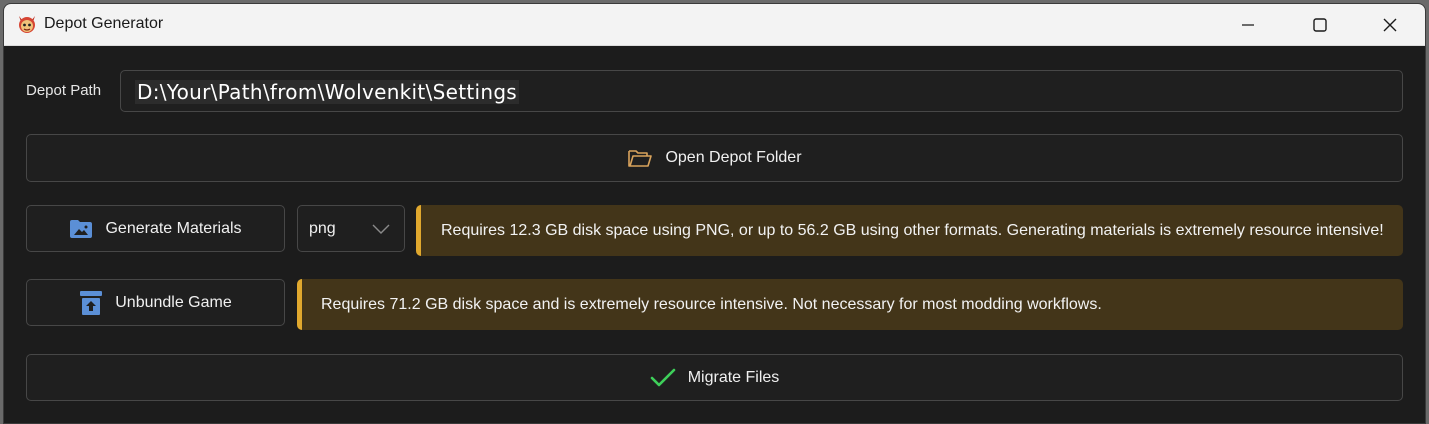  I want to click on format-select: png, so click(351, 228).